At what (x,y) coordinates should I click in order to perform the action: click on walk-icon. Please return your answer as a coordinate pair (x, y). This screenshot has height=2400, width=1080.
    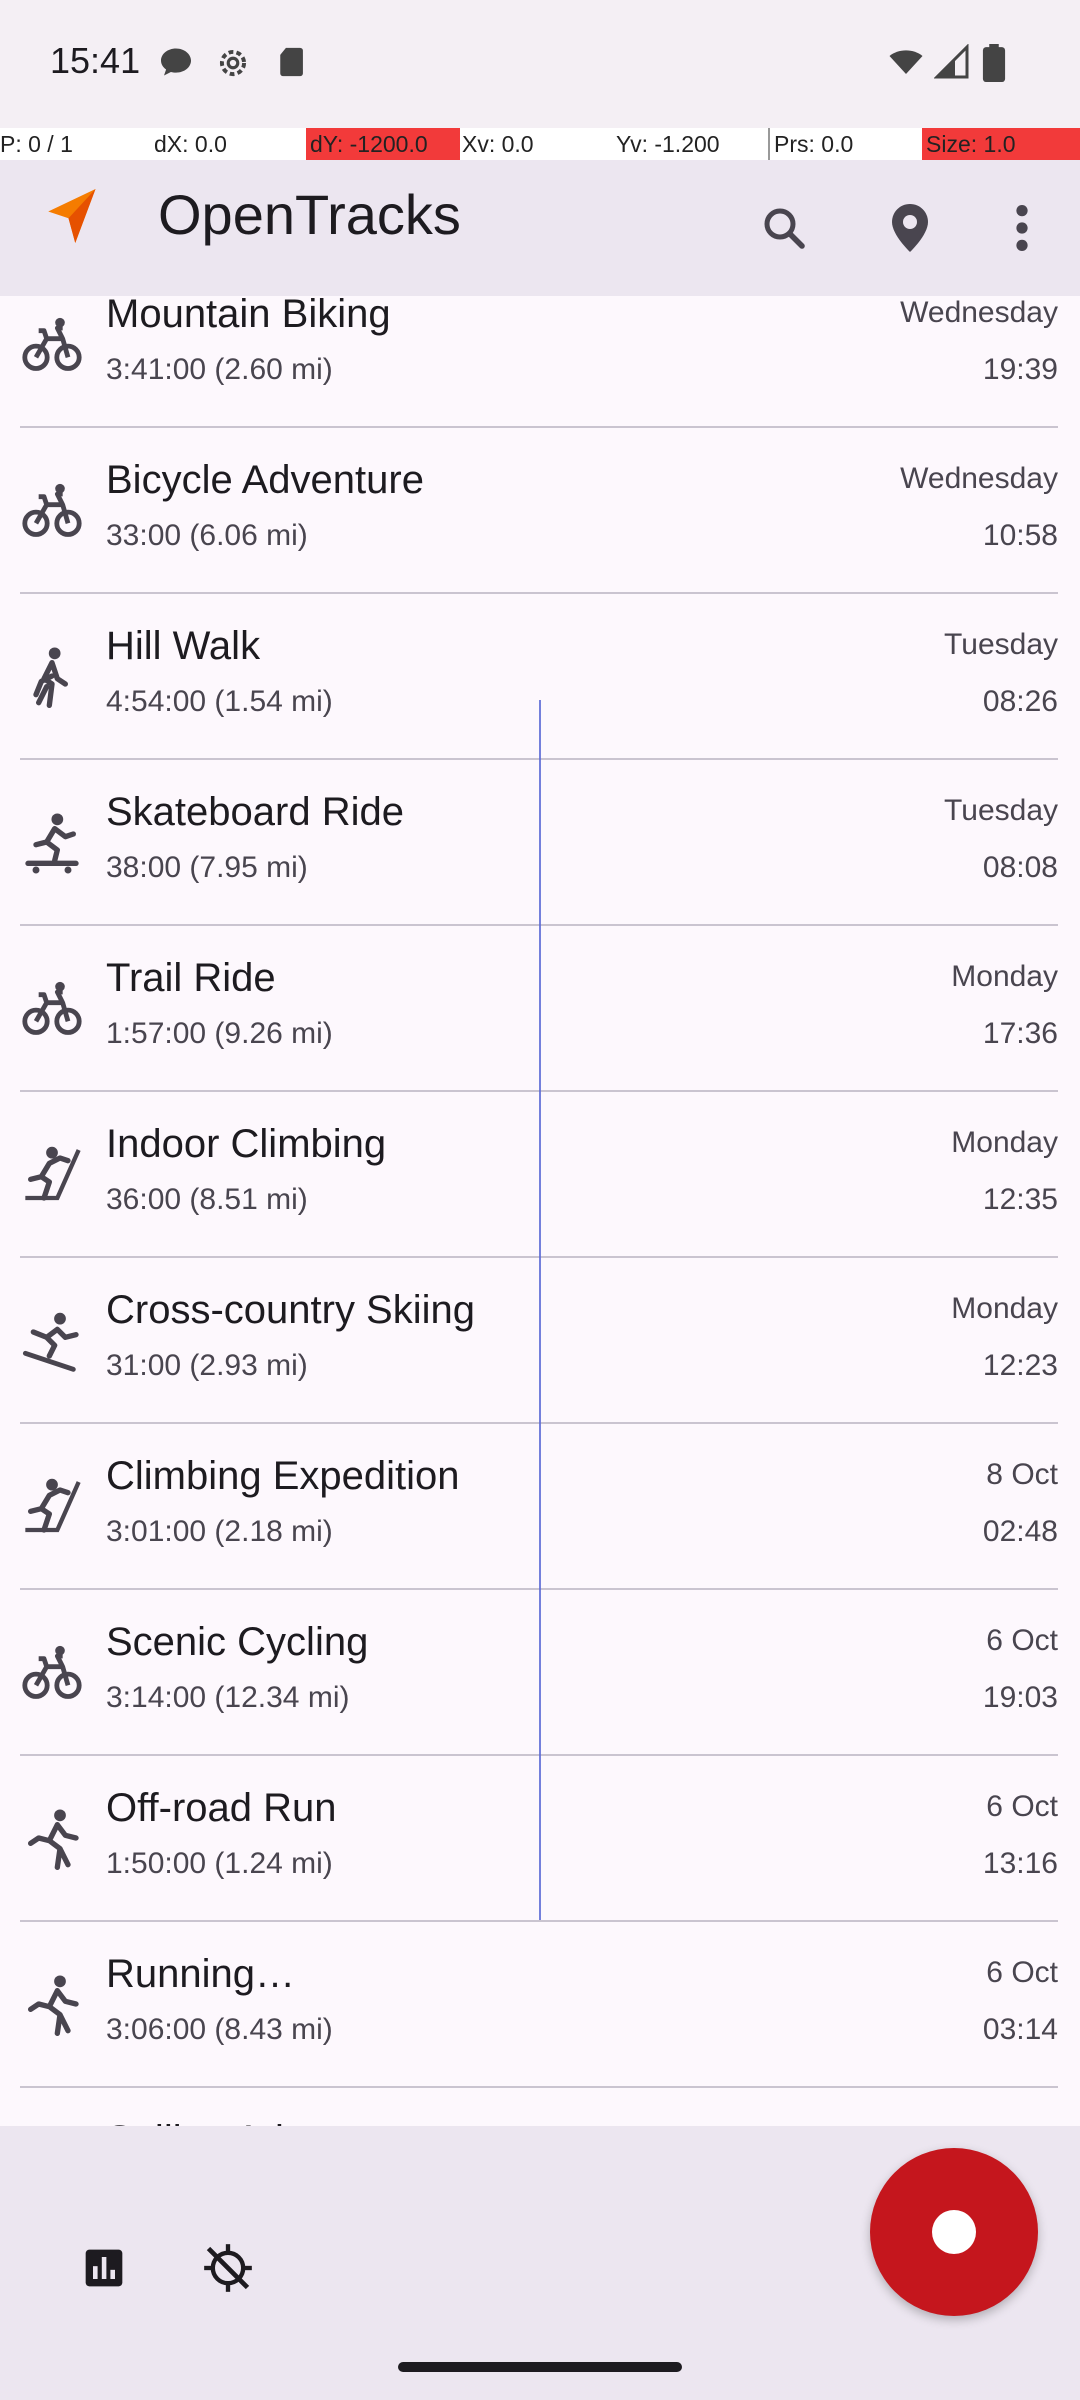
    Looking at the image, I should click on (50, 677).